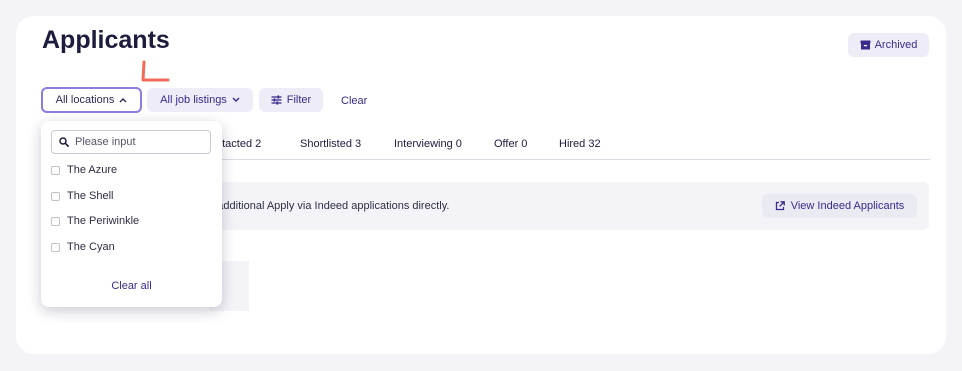 The image size is (962, 371). Describe the element at coordinates (64, 142) in the screenshot. I see `search-icon` at that location.